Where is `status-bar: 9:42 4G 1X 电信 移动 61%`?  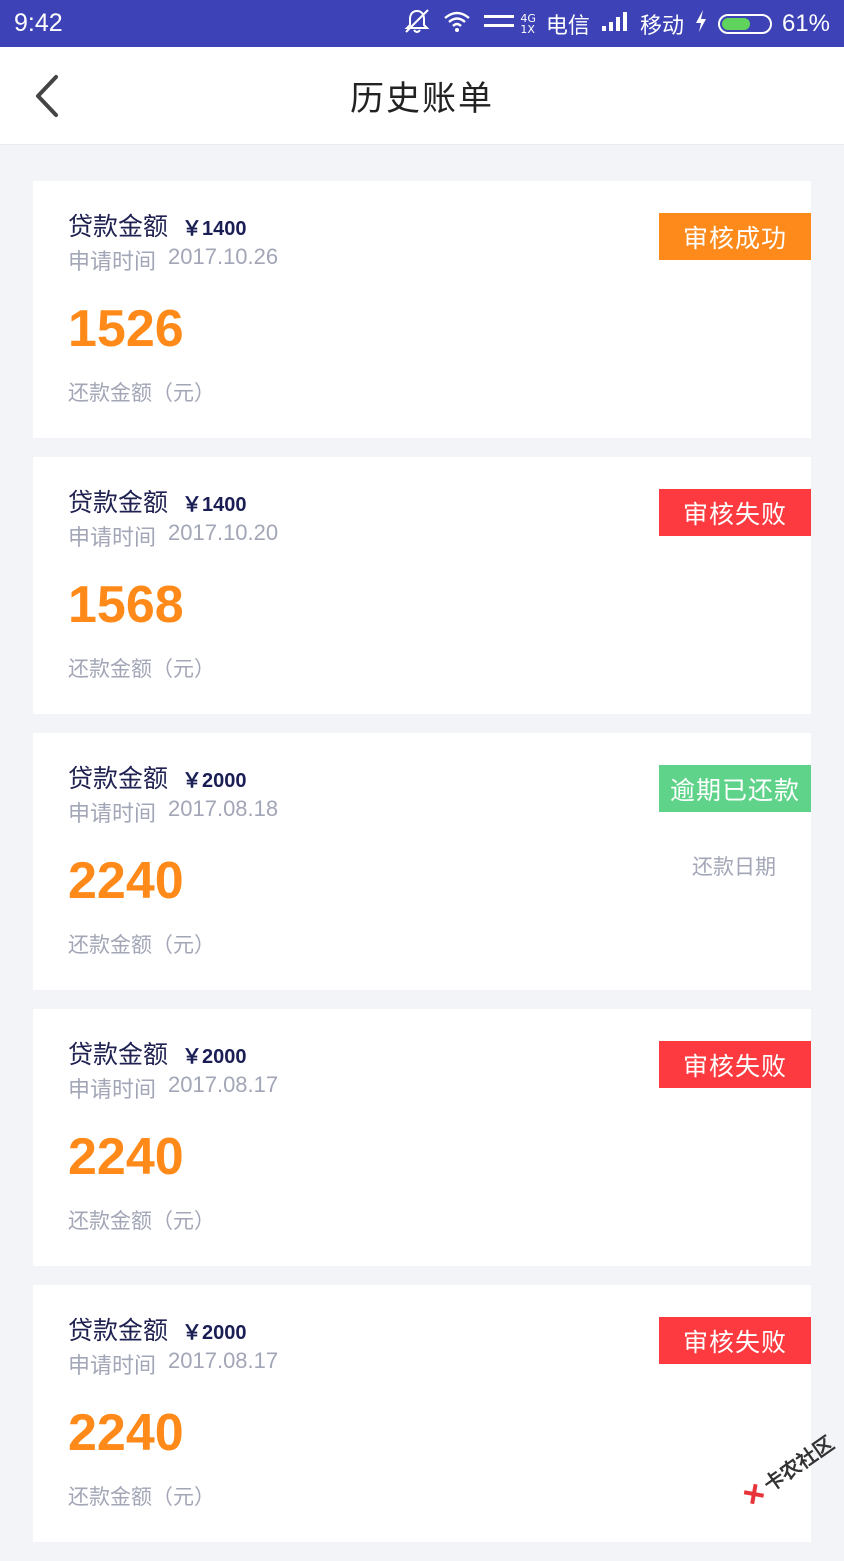
status-bar: 9:42 4G 1X 电信 移动 61% is located at coordinates (422, 23).